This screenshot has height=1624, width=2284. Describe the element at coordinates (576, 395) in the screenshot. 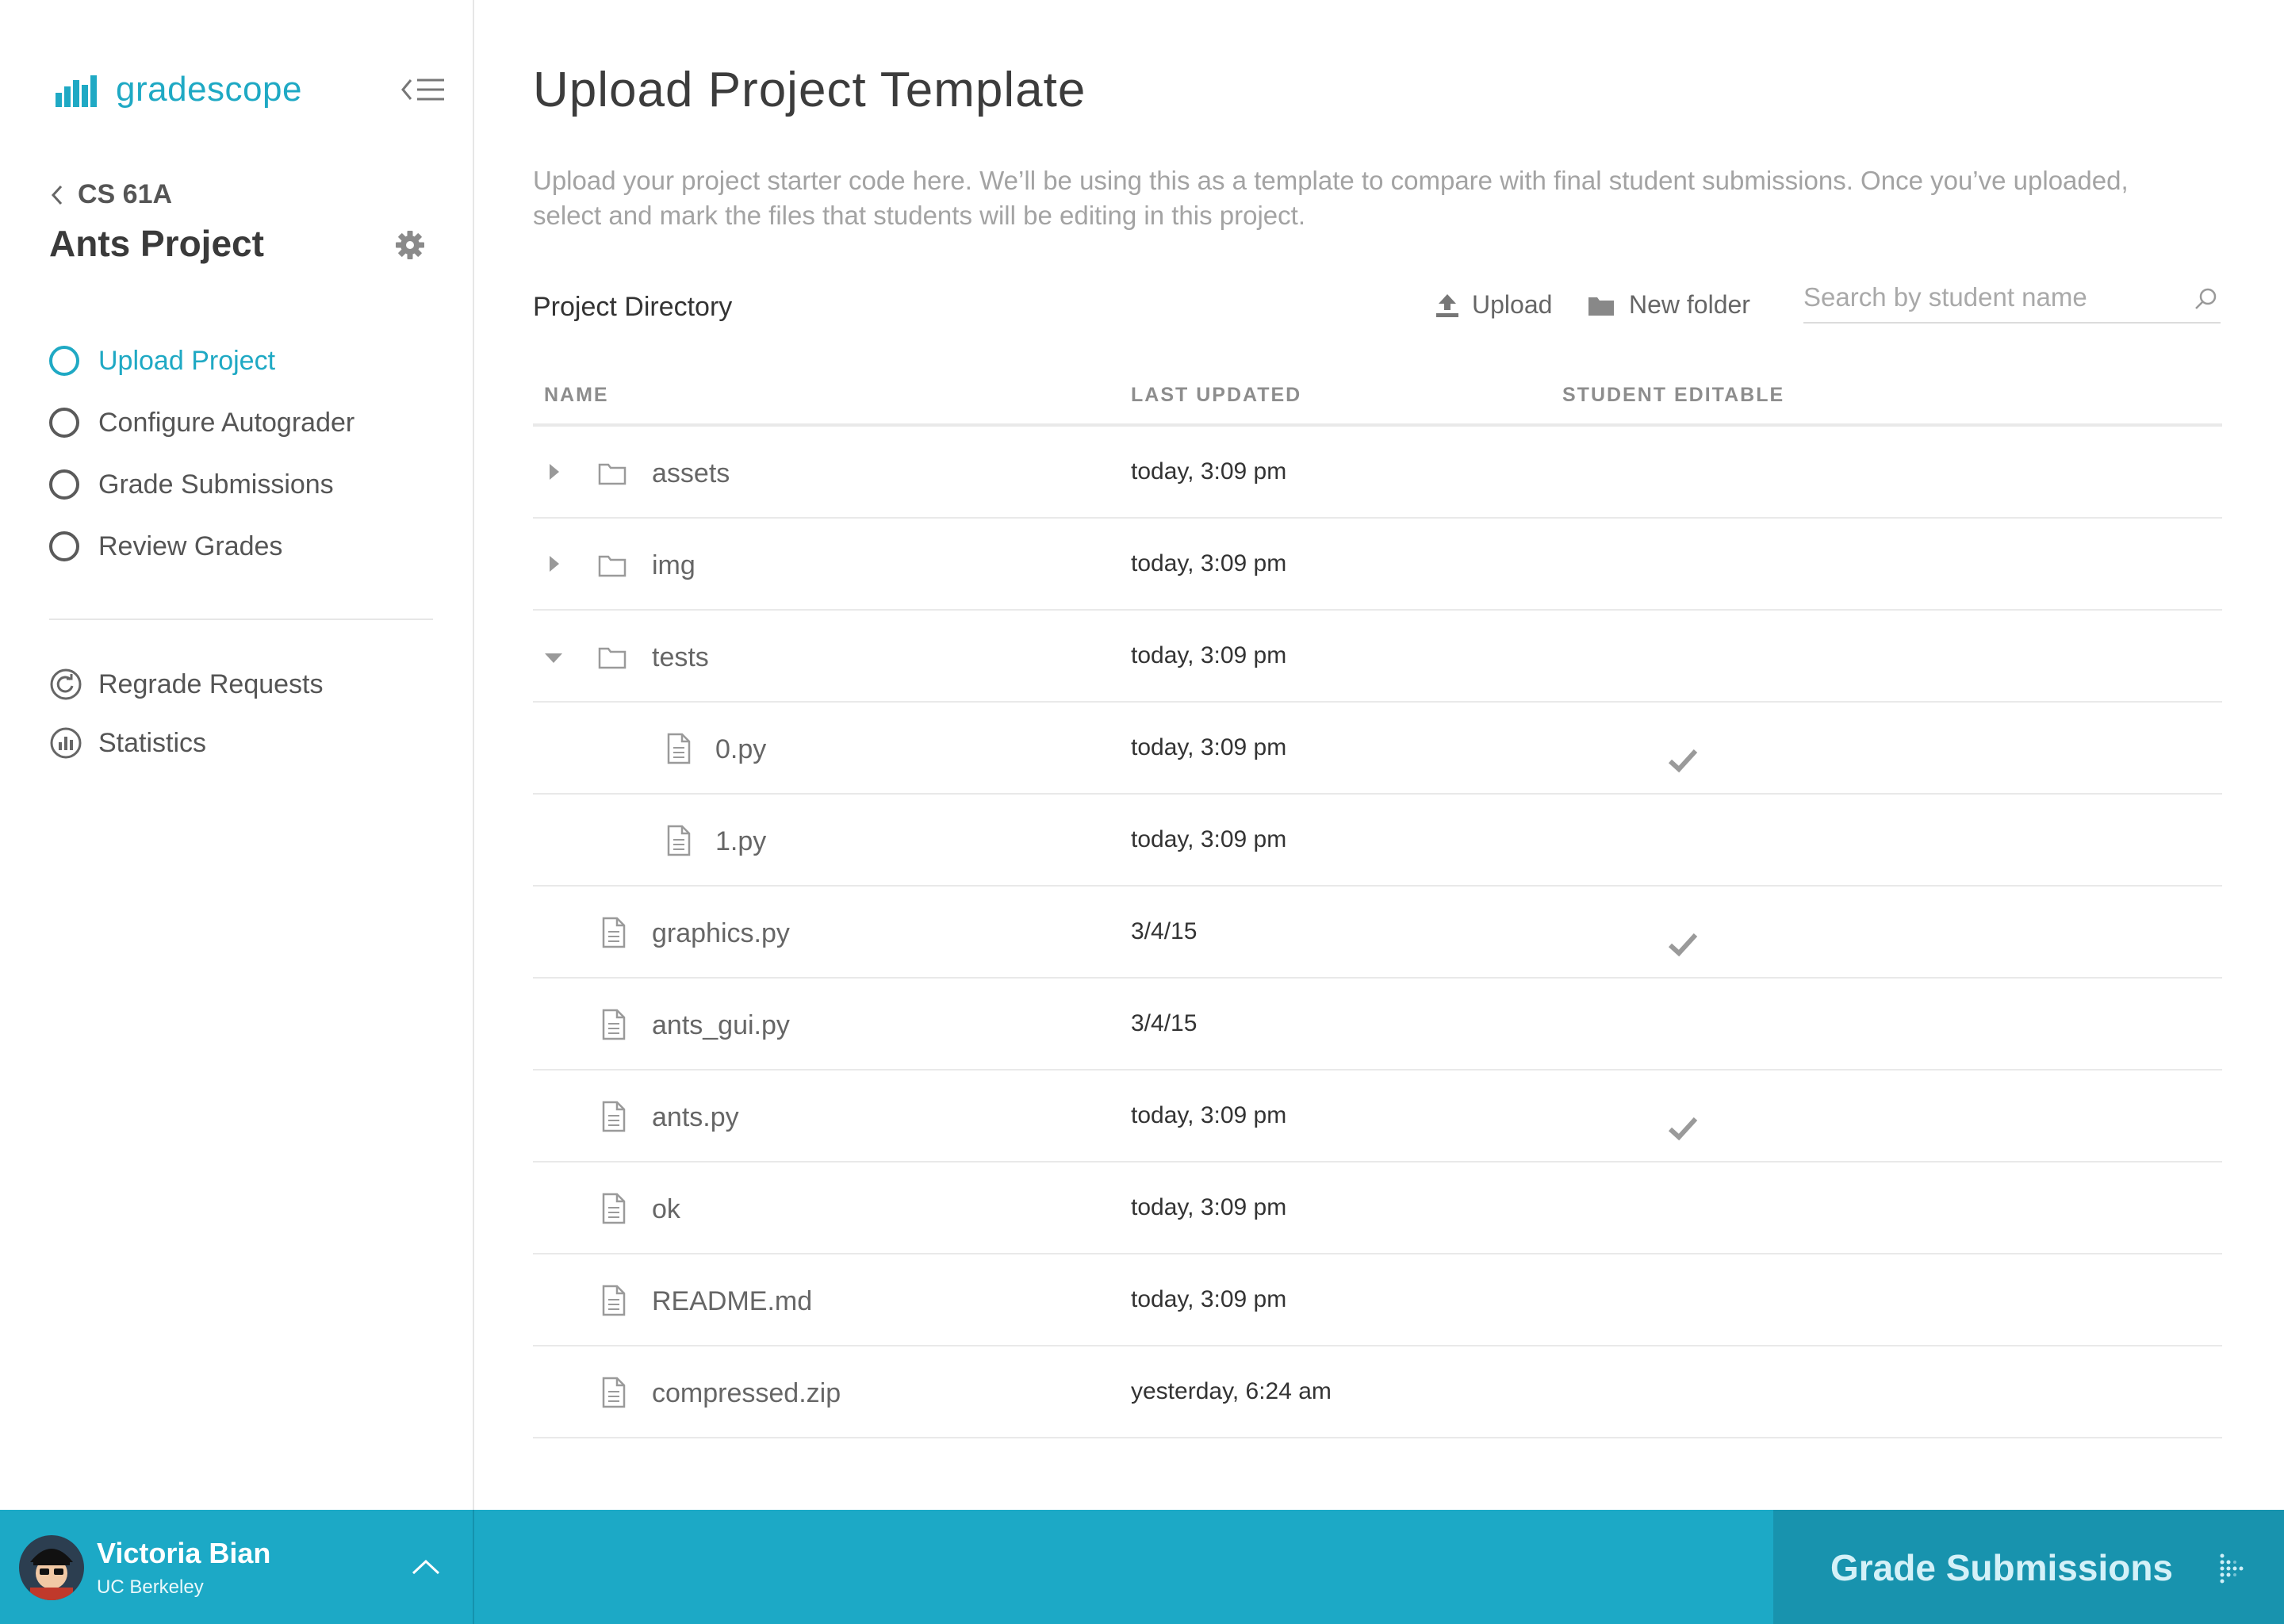

I see `column-header-name: NAME` at that location.